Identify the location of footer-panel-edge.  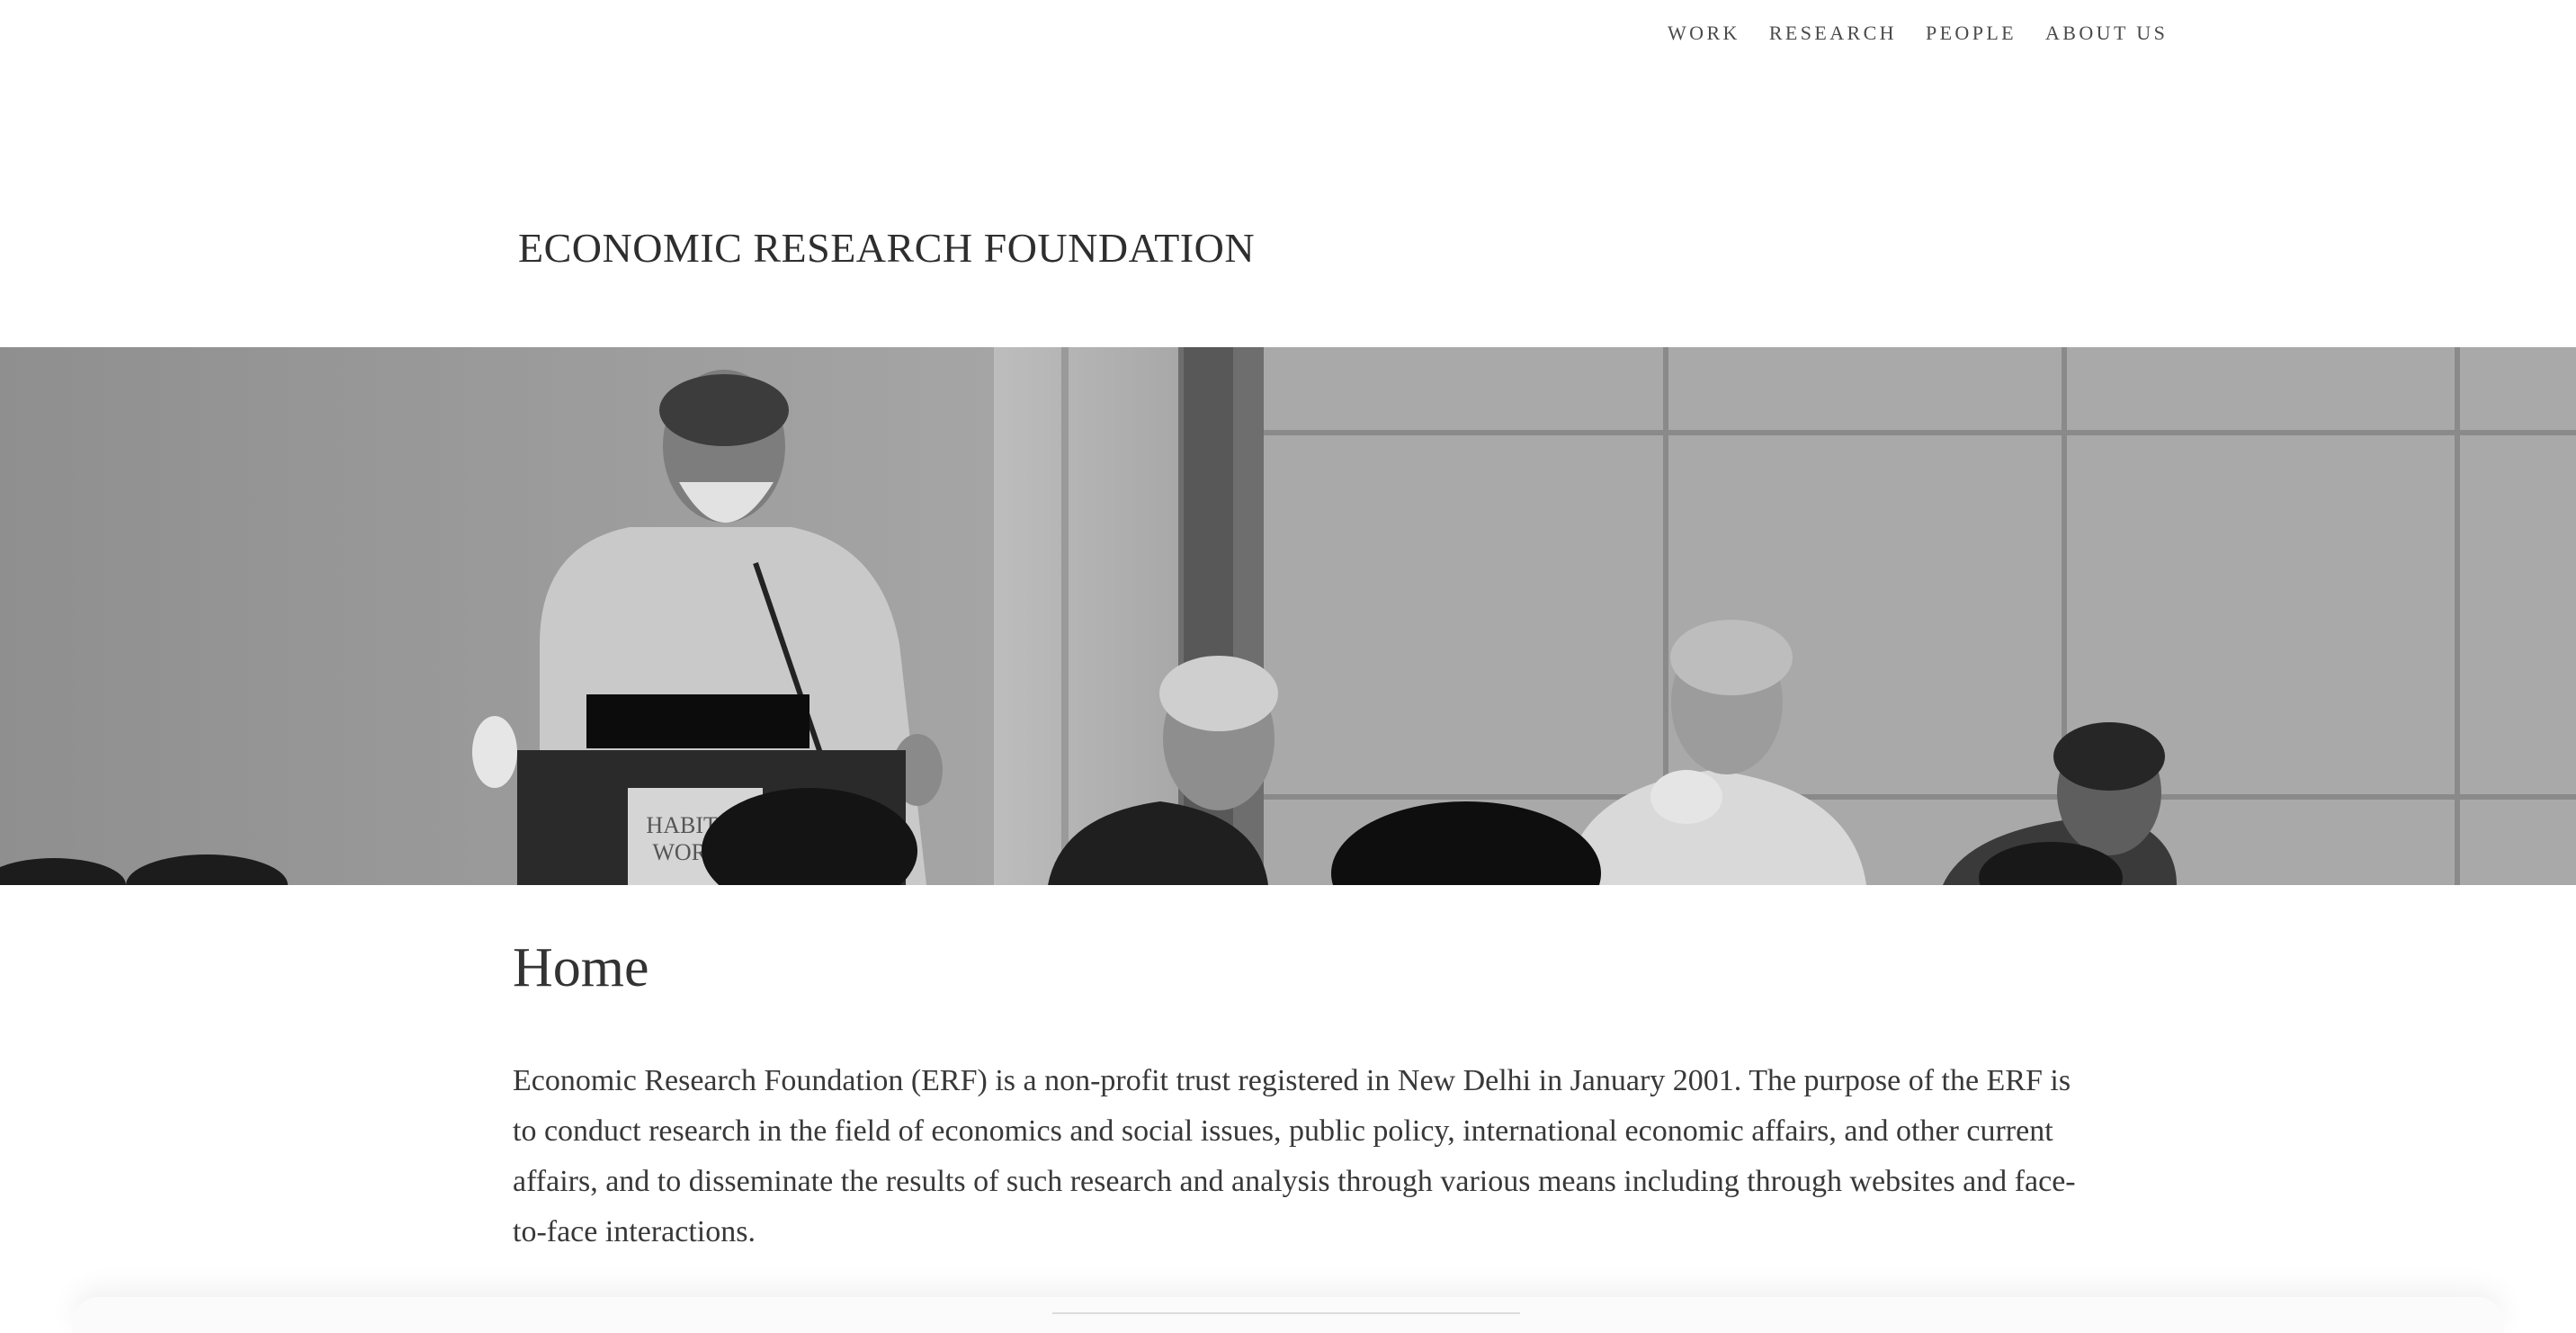
(1288, 1315).